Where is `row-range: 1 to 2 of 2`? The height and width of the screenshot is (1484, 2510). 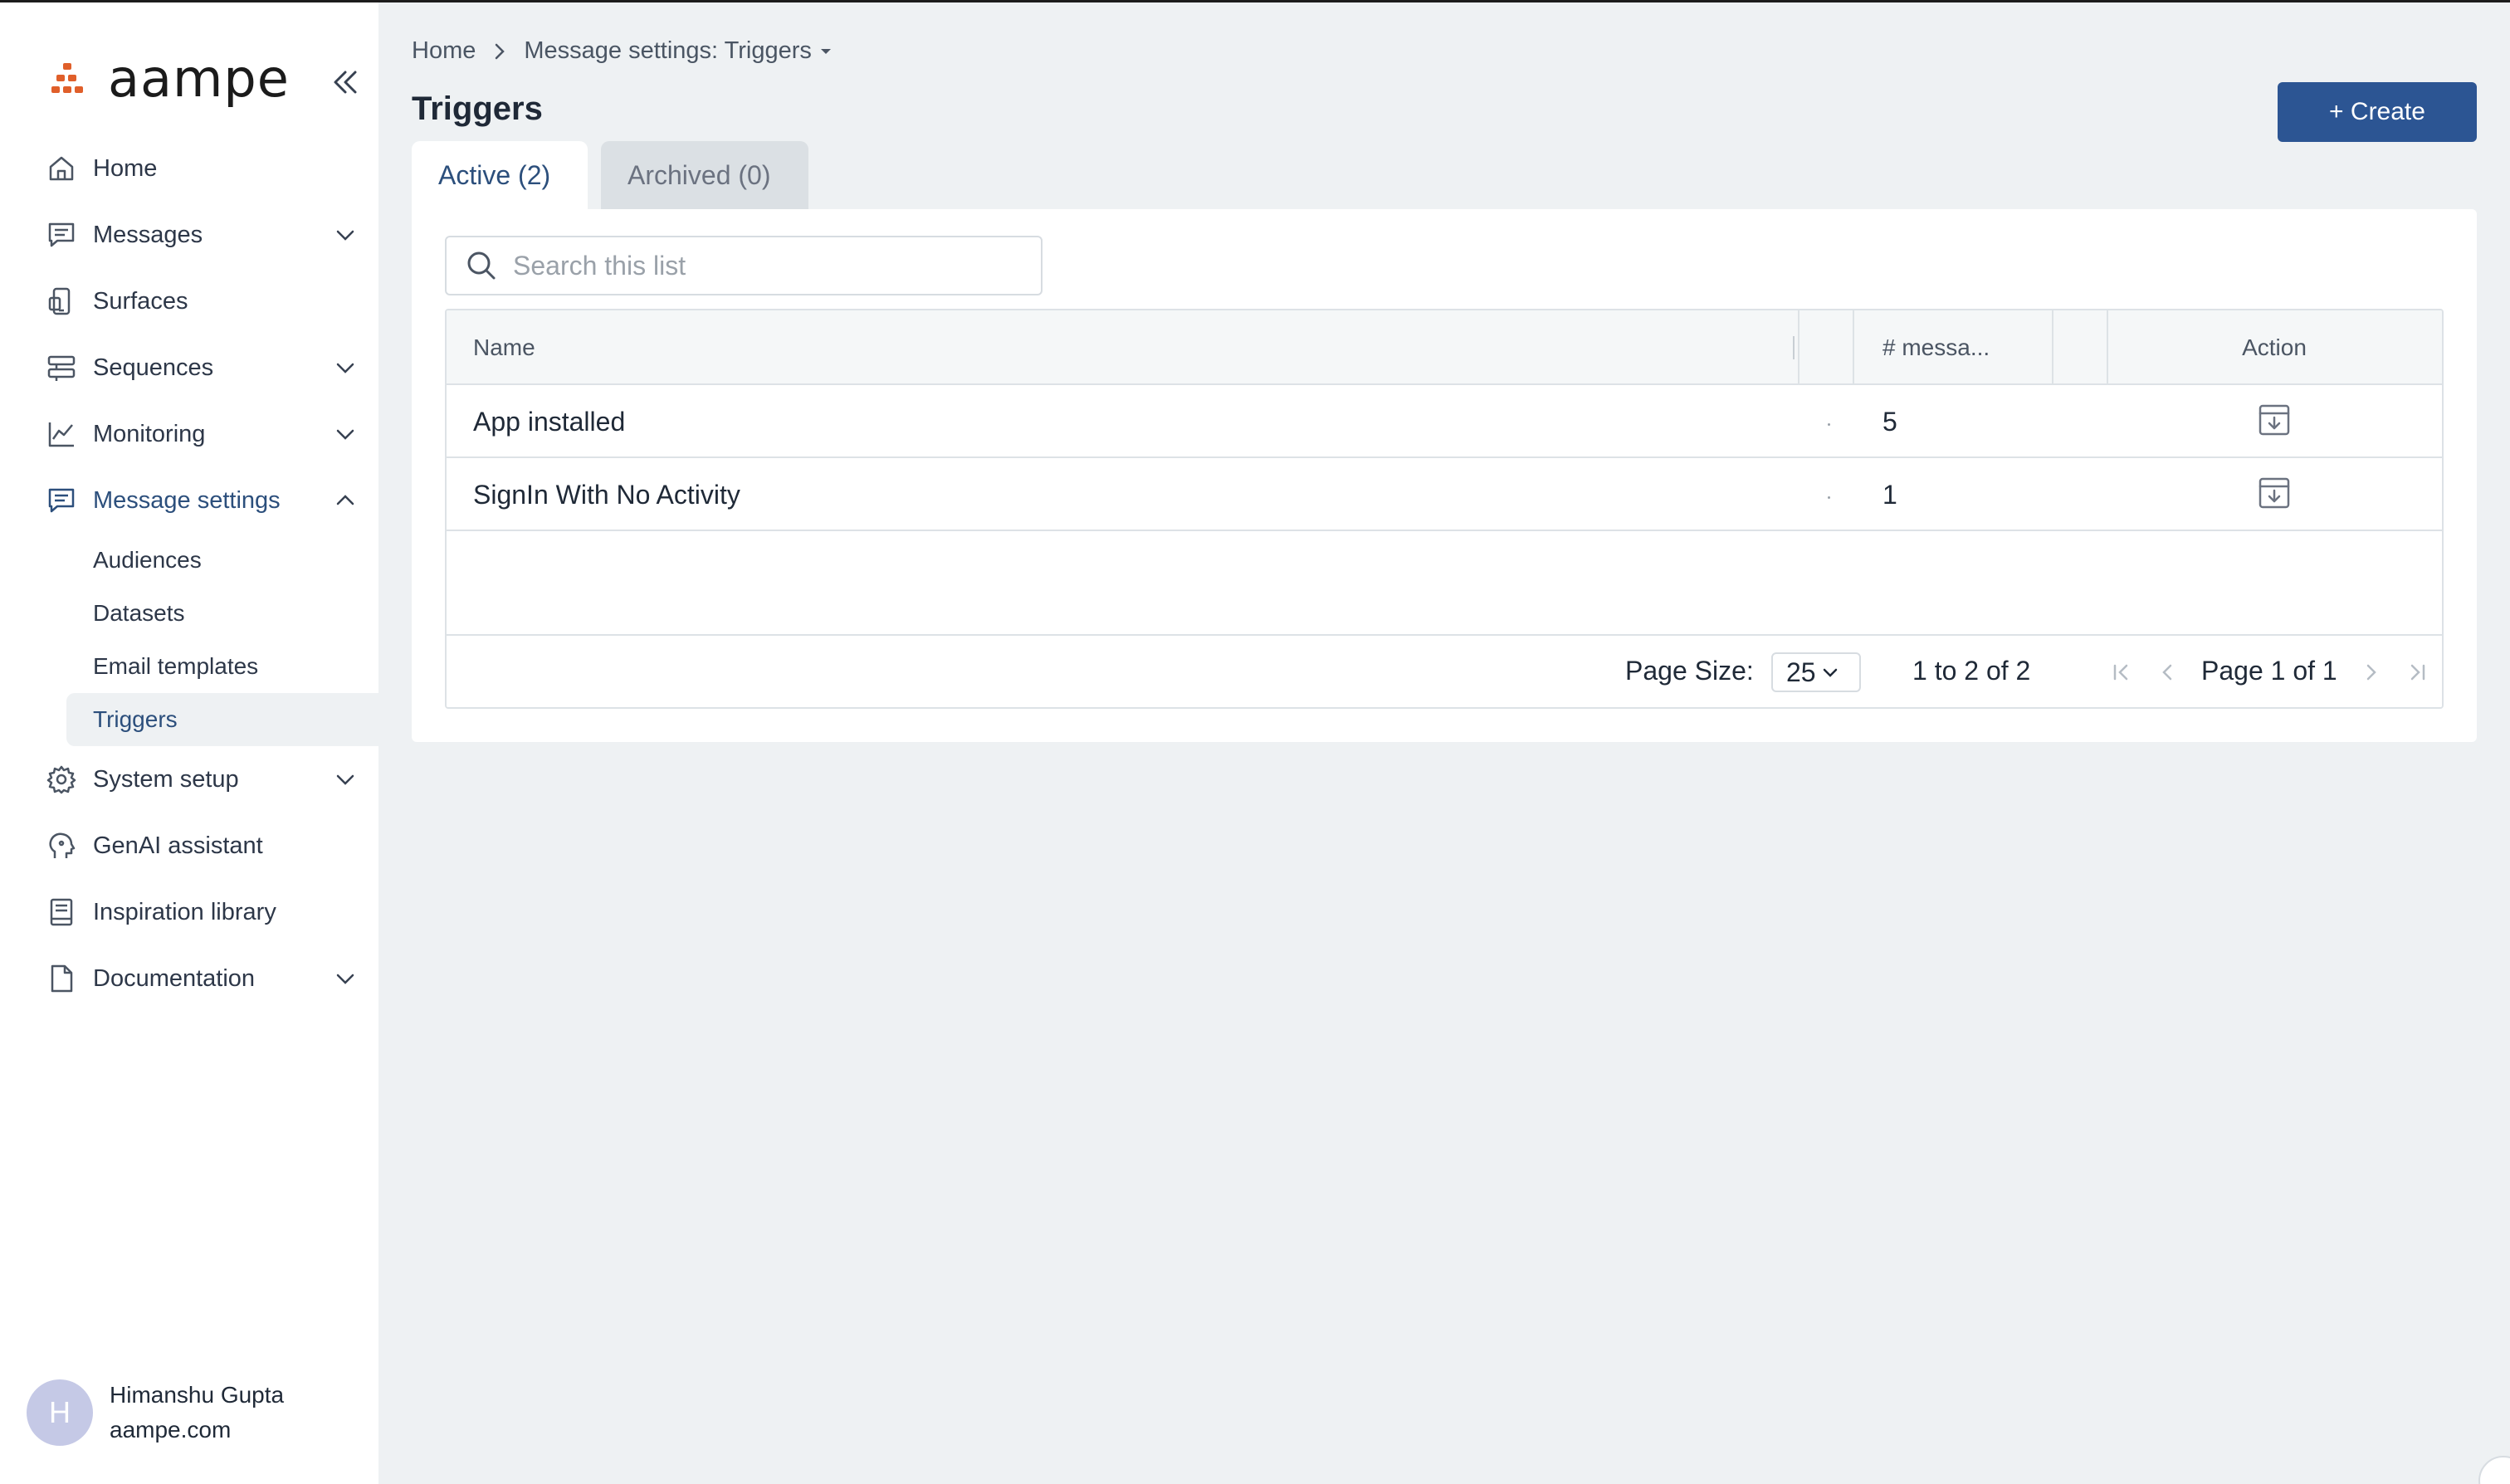
row-range: 1 to 2 of 2 is located at coordinates (1971, 671).